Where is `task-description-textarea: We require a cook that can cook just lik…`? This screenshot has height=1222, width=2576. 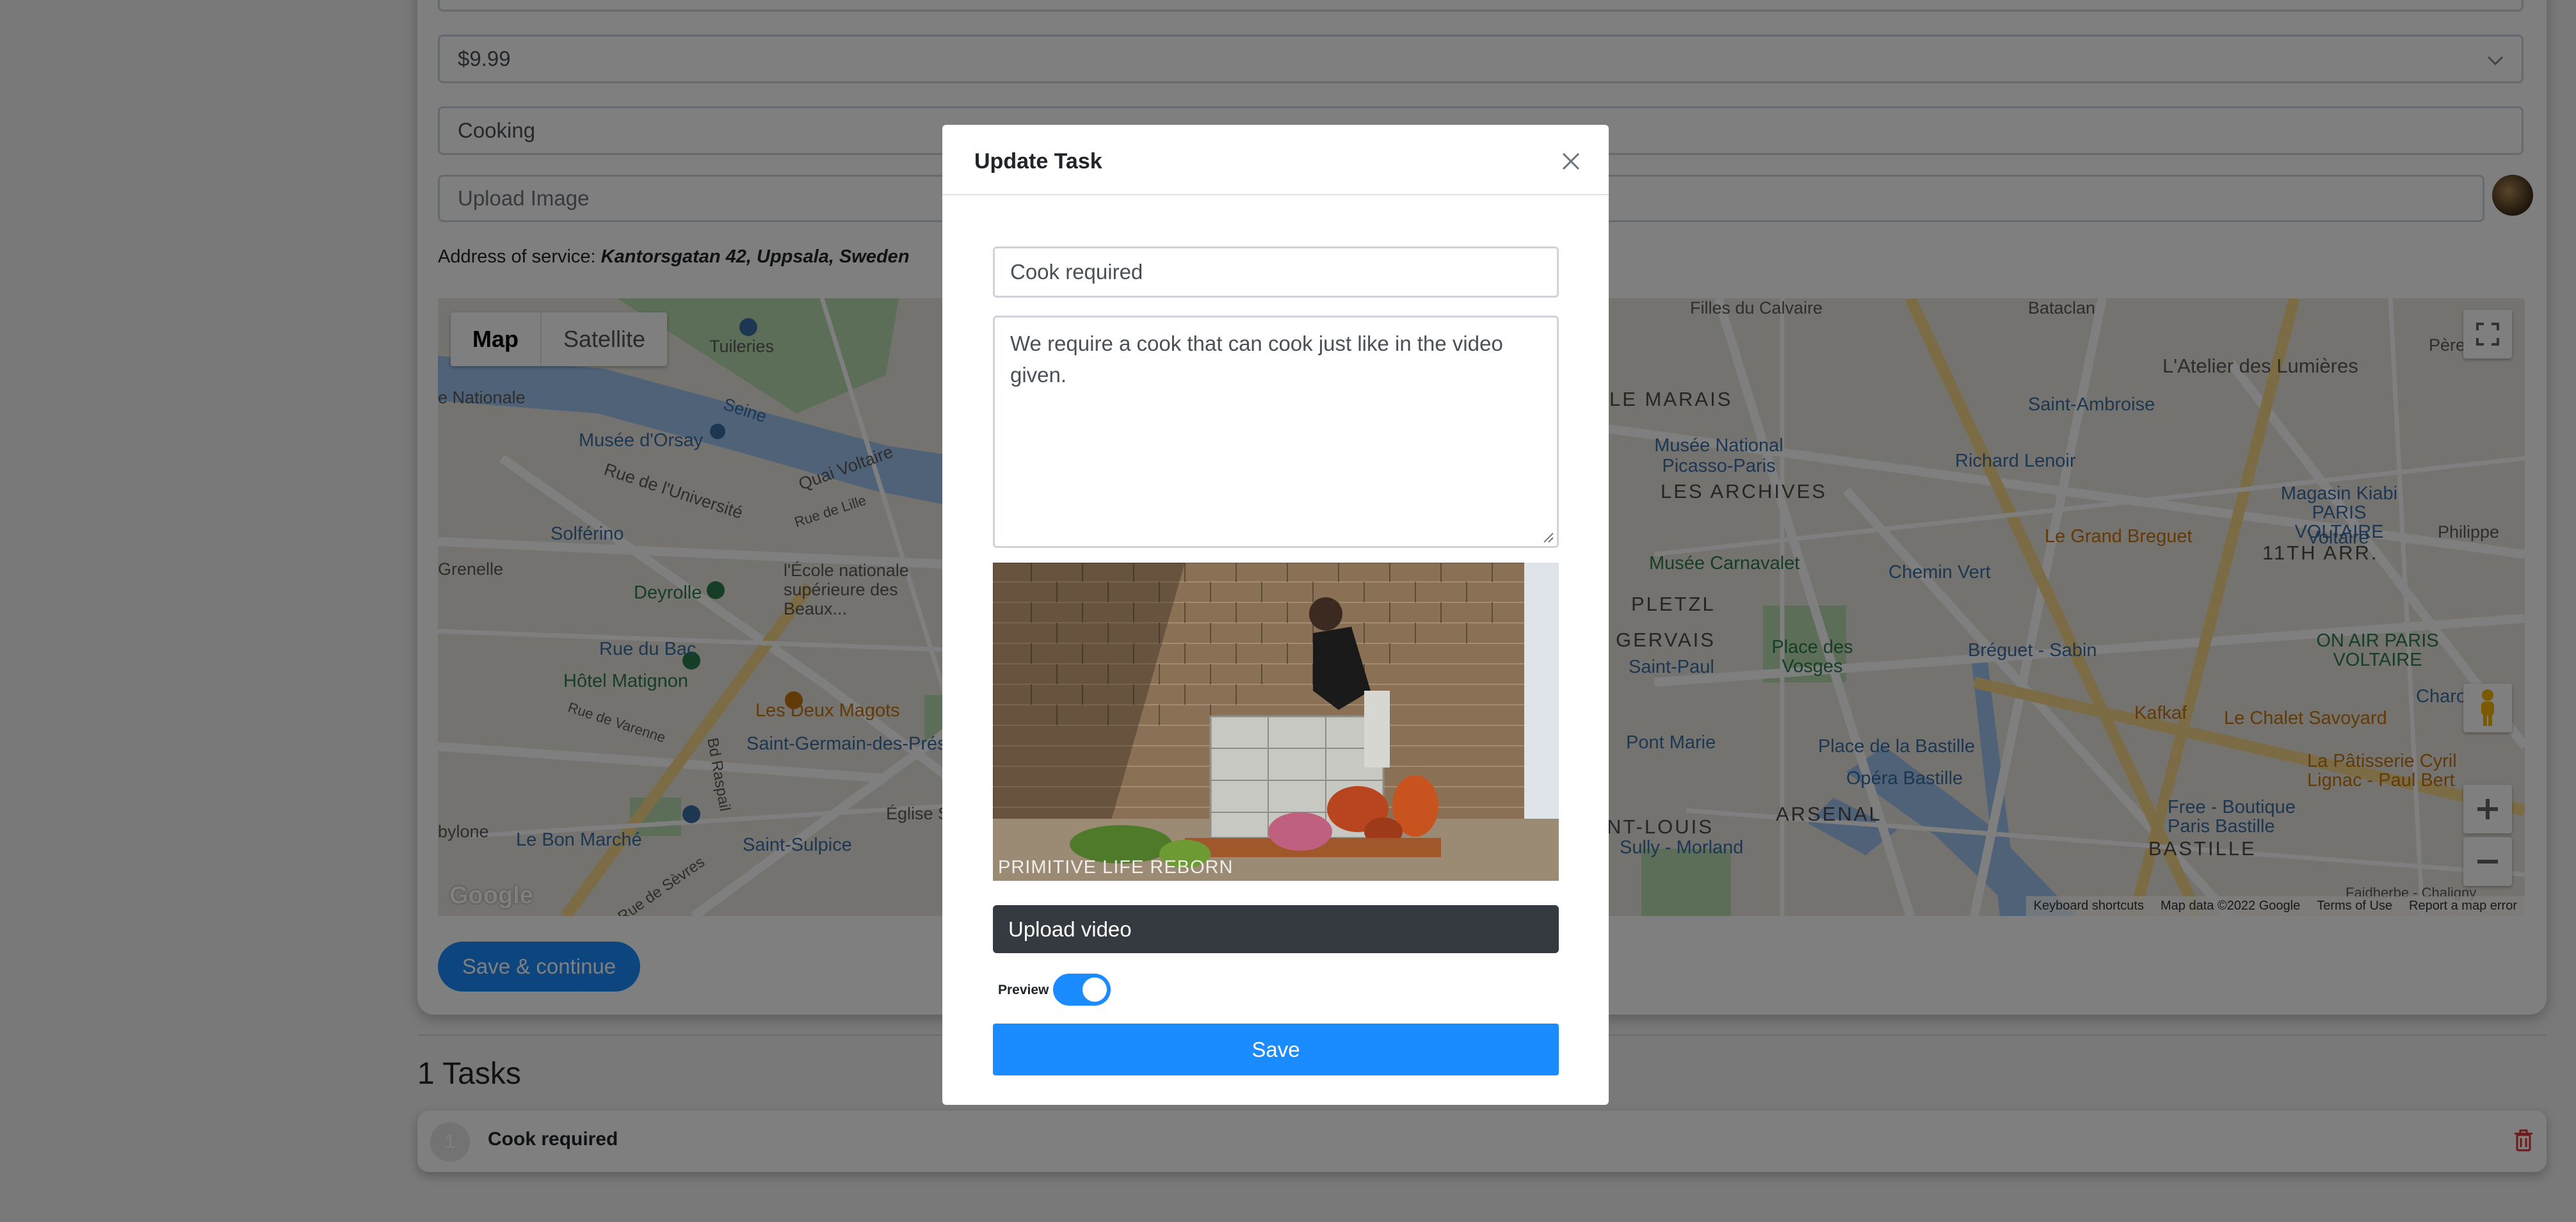
task-description-textarea: We require a cook that can cook just lik… is located at coordinates (1276, 432).